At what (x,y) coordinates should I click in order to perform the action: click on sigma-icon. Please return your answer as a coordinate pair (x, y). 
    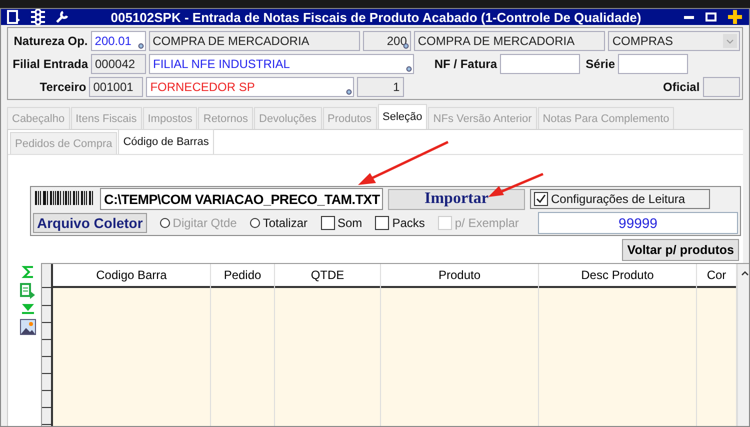
    Looking at the image, I should click on (28, 272).